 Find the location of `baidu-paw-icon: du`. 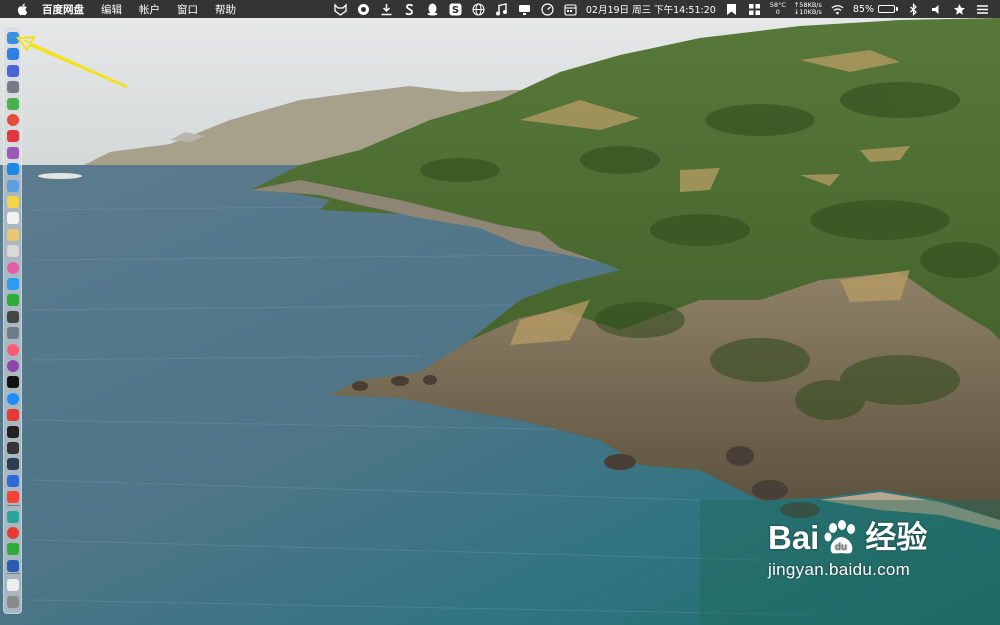

baidu-paw-icon: du is located at coordinates (840, 537).